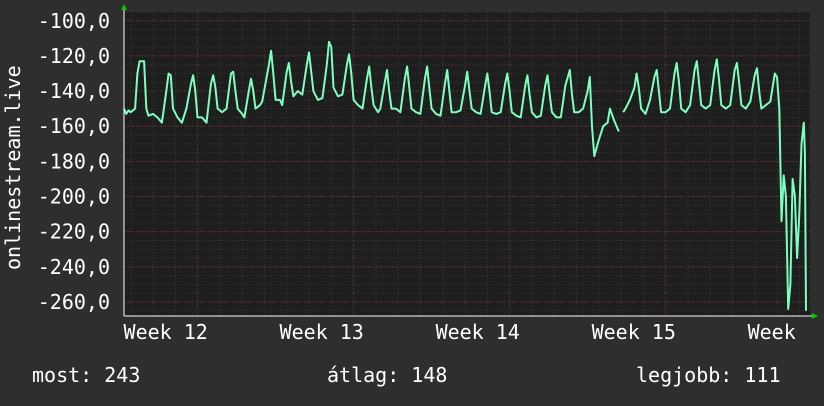 This screenshot has width=824, height=406. Describe the element at coordinates (124, 7) in the screenshot. I see `y-axis-arrow-icon` at that location.